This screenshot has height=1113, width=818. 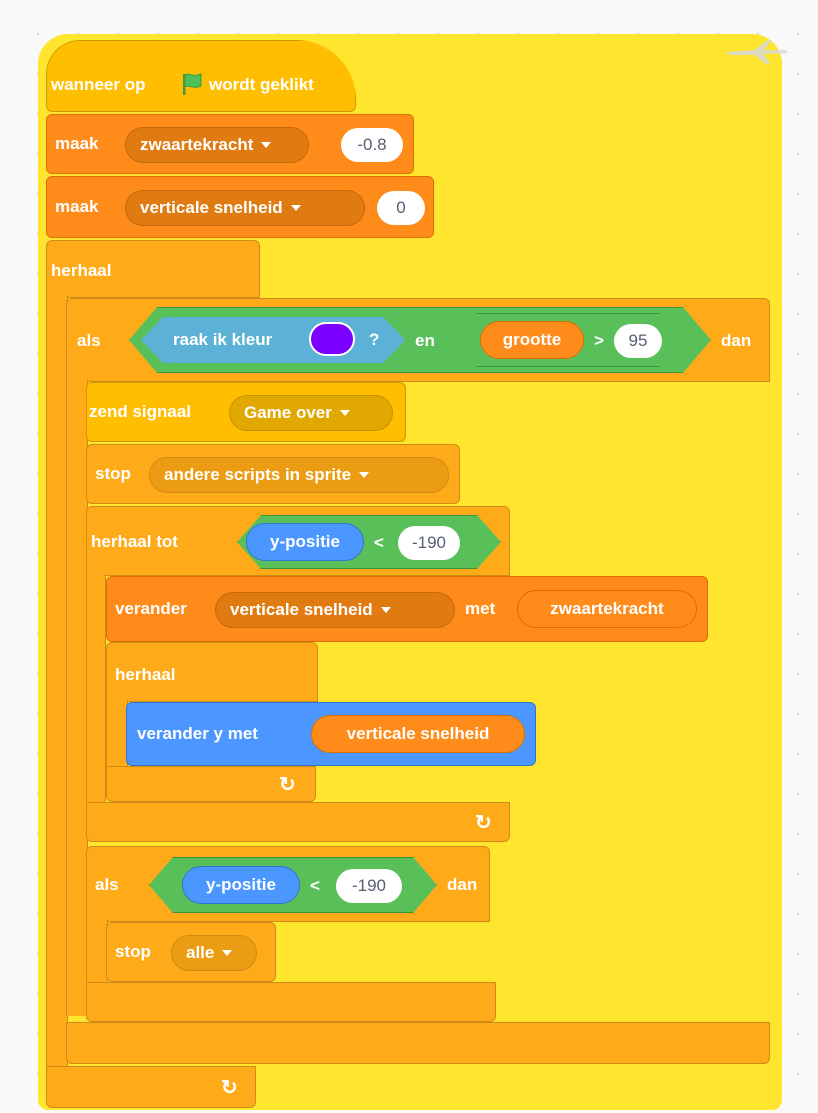 What do you see at coordinates (77, 143) in the screenshot?
I see `set-gravity-label: maak` at bounding box center [77, 143].